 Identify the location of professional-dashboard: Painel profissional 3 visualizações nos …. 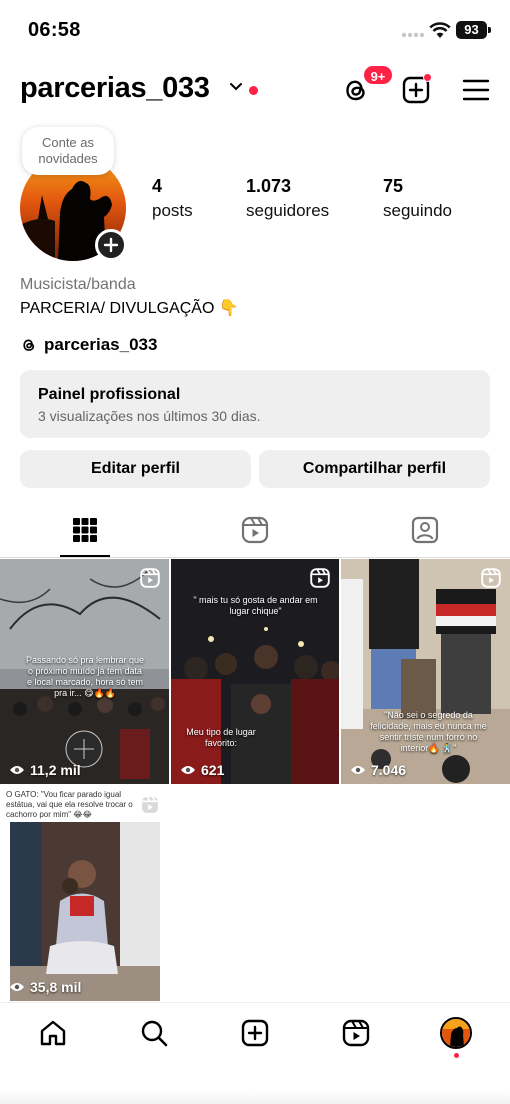
(255, 404).